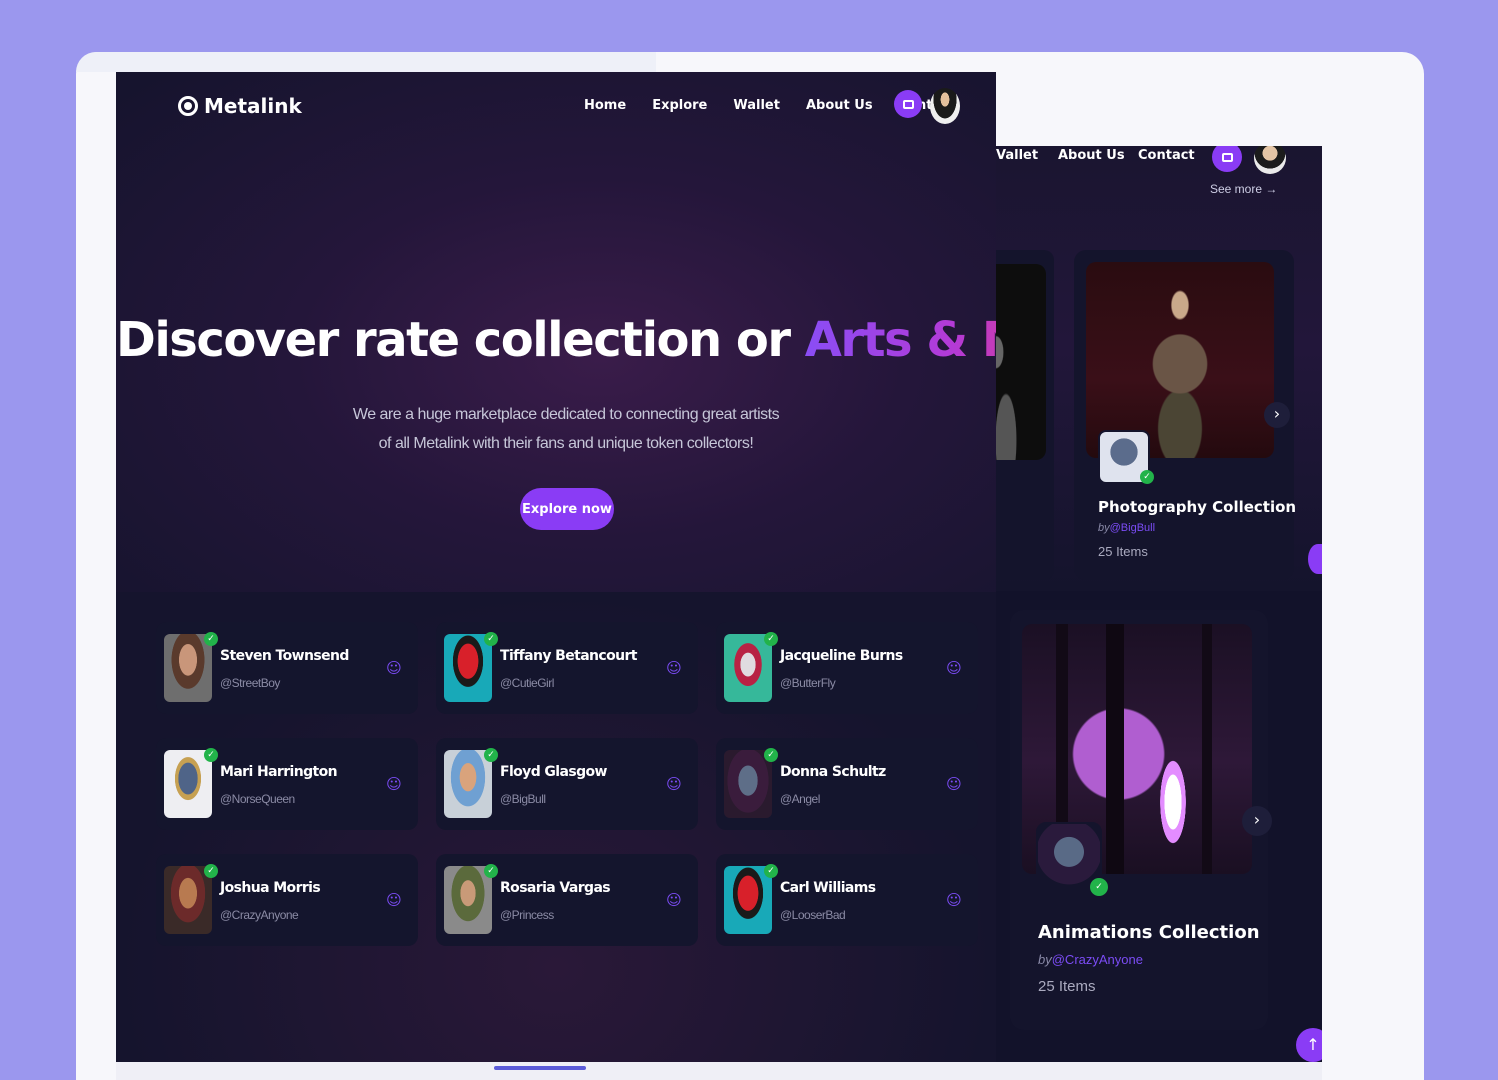 The height and width of the screenshot is (1080, 1498). I want to click on collection-creator-link: @CrazyAnyone, so click(1097, 959).